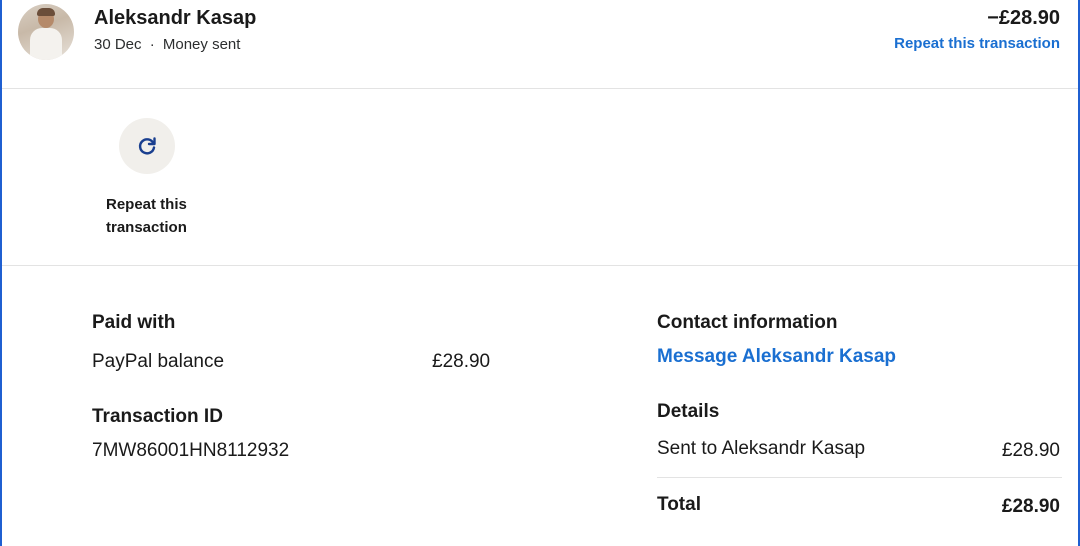  Describe the element at coordinates (148, 216) in the screenshot. I see `repeat-transaction-label: Repeat this transaction` at that location.